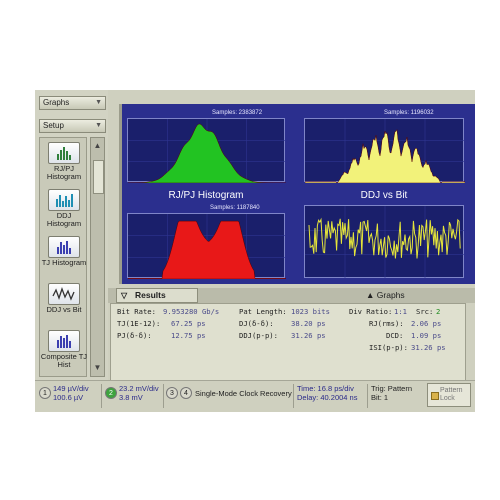 The width and height of the screenshot is (500, 500). I want to click on rj-pj-histogram-plot, so click(206, 246).